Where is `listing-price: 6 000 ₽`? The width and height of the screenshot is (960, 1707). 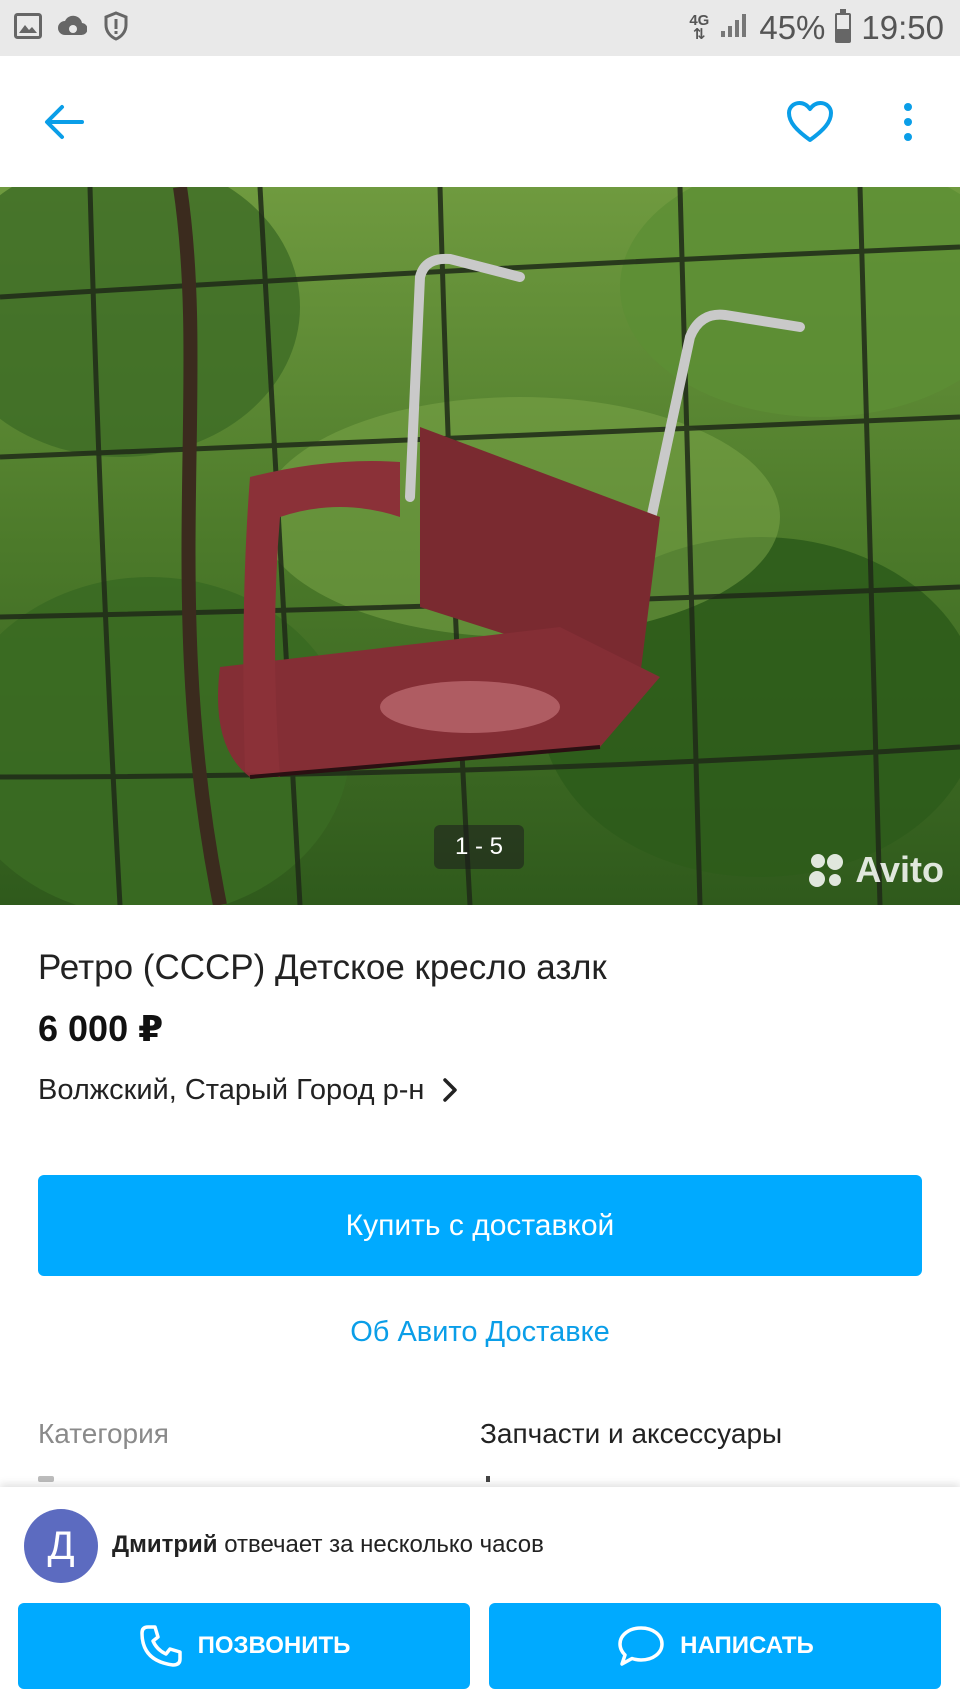
listing-price: 6 000 ₽ is located at coordinates (101, 1028).